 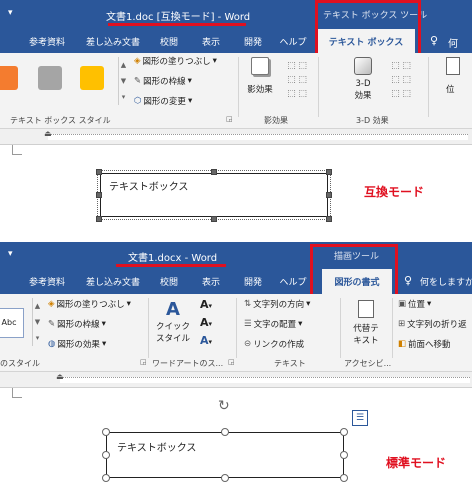 I want to click on top-handle-mr, so click(x=329, y=195).